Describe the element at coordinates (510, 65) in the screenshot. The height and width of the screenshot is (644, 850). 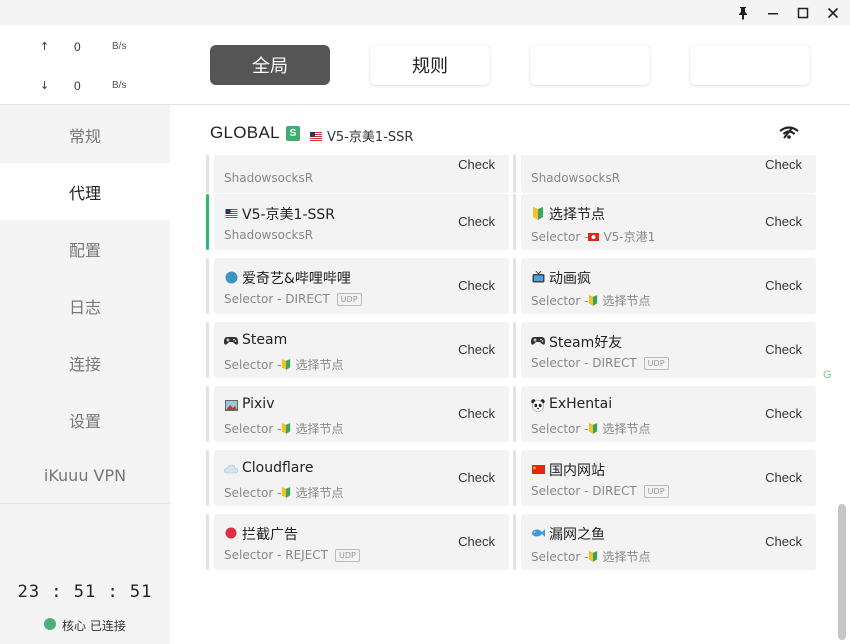
I see `mode-bar: 全局 规则` at that location.